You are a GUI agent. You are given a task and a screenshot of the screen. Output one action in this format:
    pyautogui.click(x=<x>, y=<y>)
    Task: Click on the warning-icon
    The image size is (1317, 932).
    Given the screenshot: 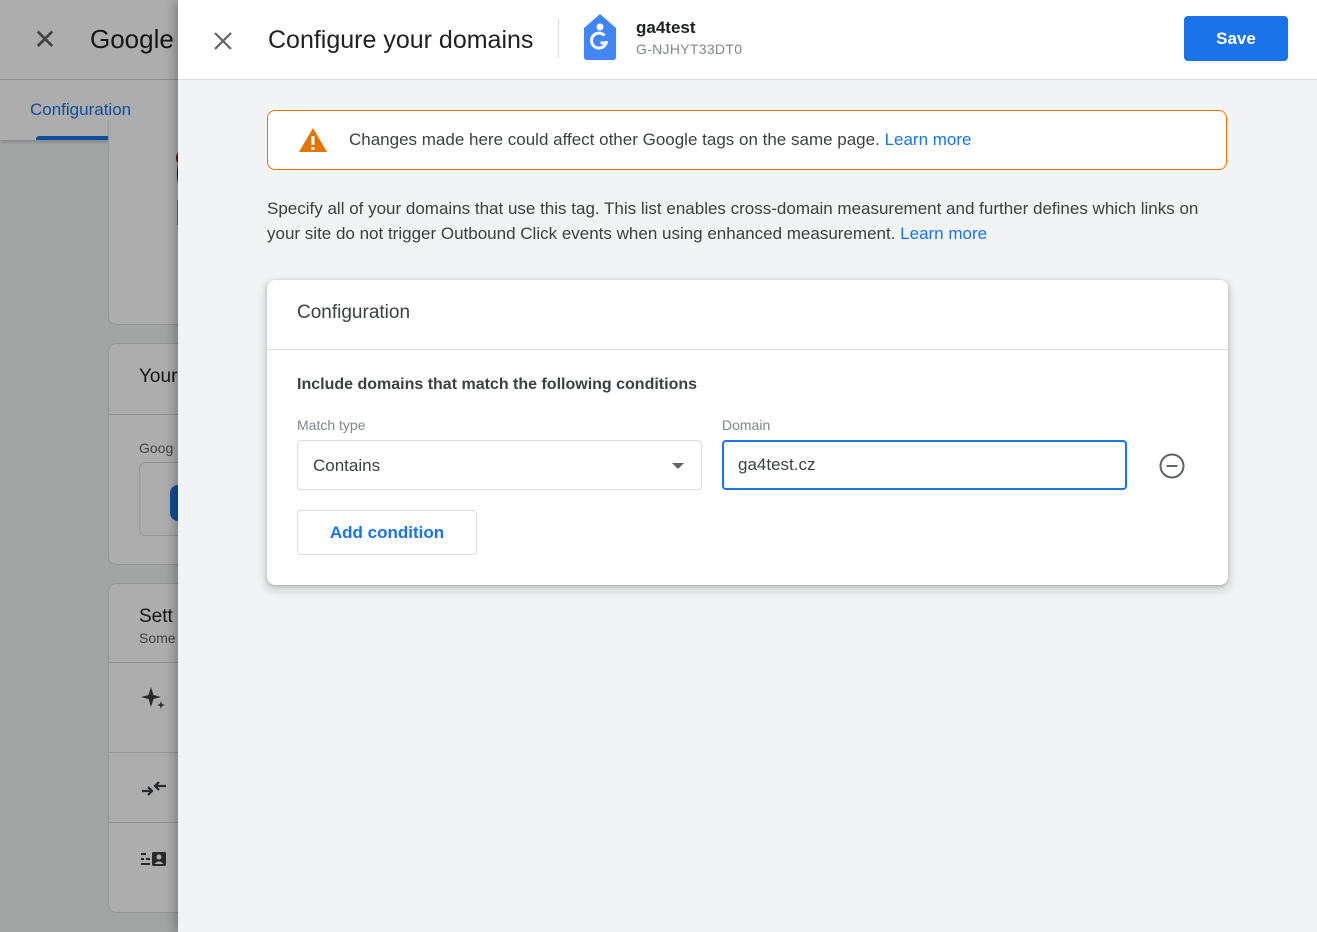 What is the action you would take?
    pyautogui.click(x=313, y=140)
    